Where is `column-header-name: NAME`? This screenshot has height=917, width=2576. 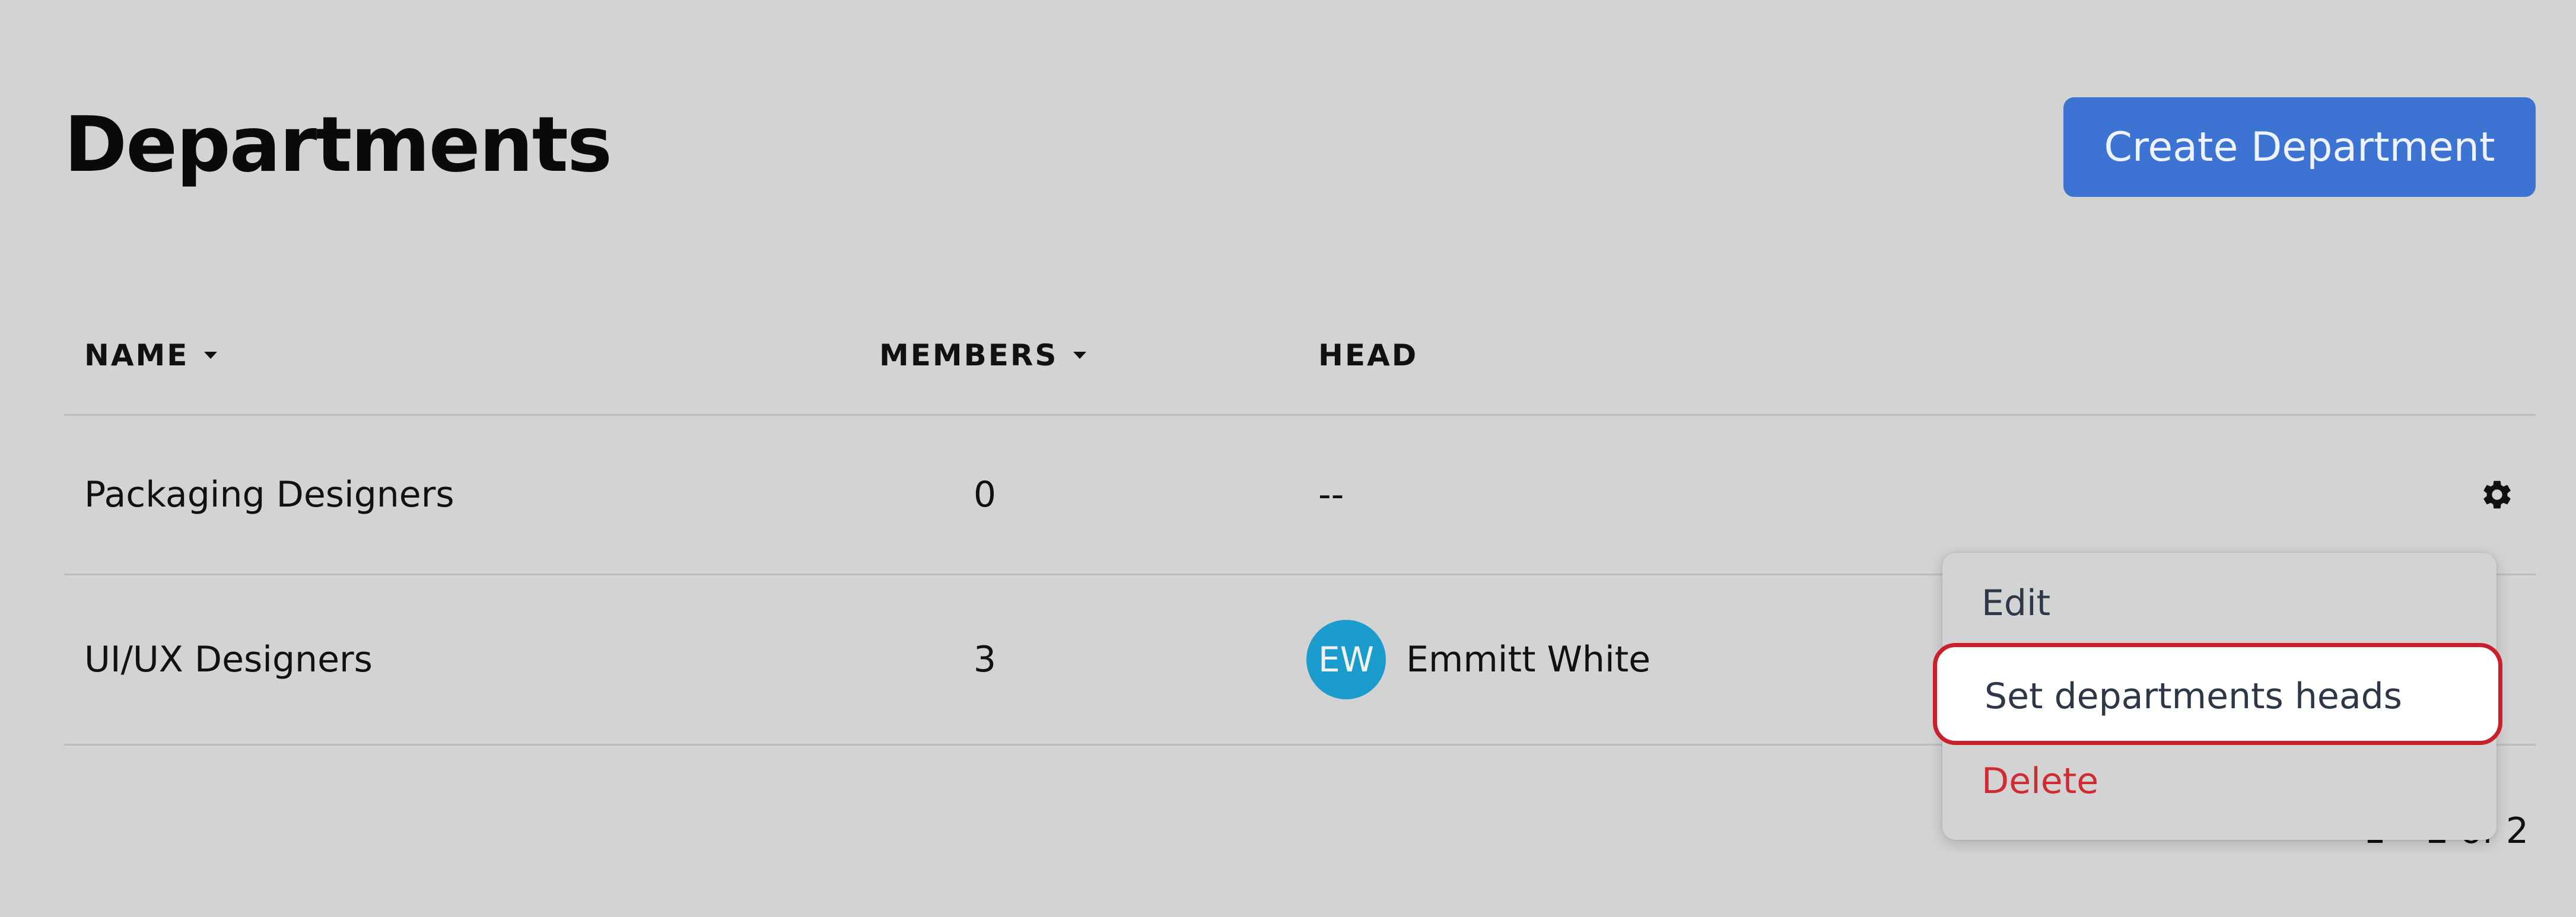
column-header-name: NAME is located at coordinates (151, 355).